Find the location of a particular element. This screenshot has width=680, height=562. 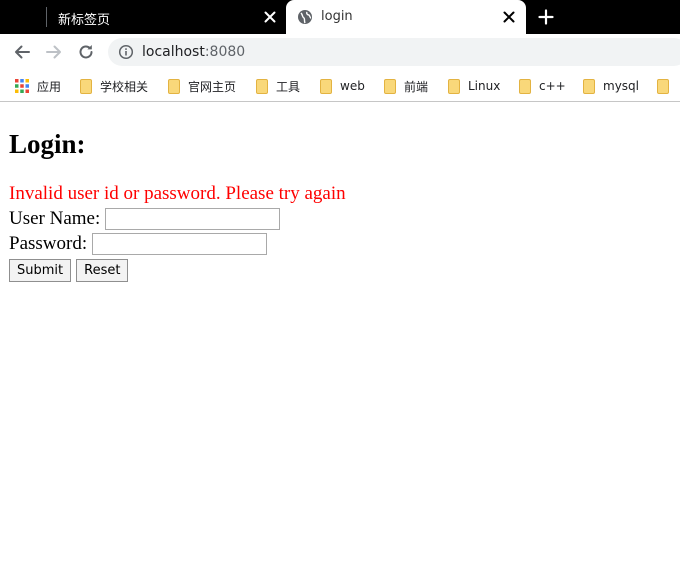

browser-toolbar: localhost:8080 is located at coordinates (340, 52).